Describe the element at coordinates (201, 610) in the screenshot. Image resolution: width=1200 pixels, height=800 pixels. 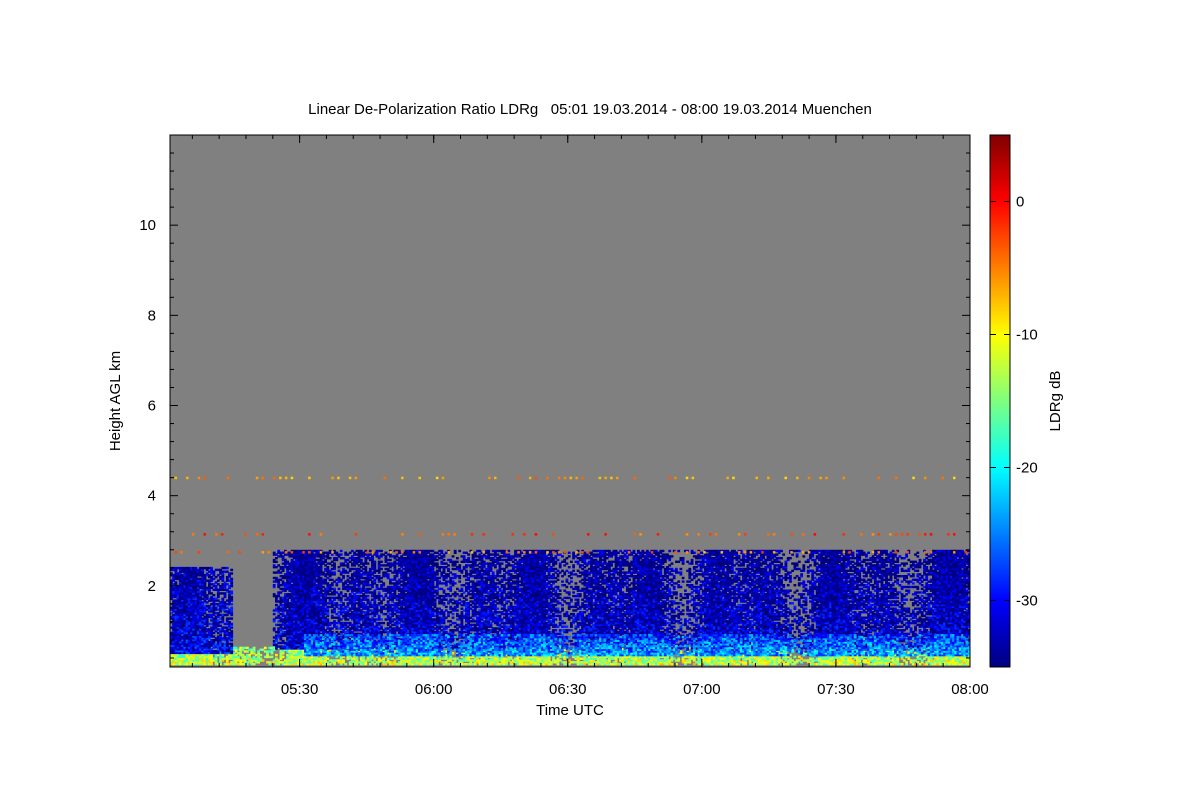
I see `heatmap-region` at that location.